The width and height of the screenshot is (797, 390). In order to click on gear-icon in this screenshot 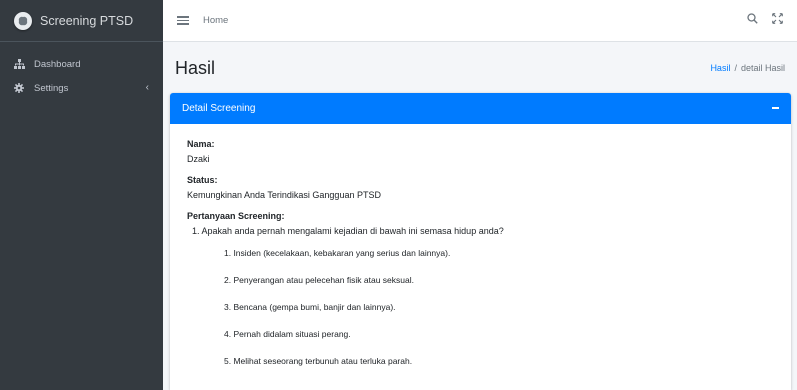, I will do `click(21, 88)`.